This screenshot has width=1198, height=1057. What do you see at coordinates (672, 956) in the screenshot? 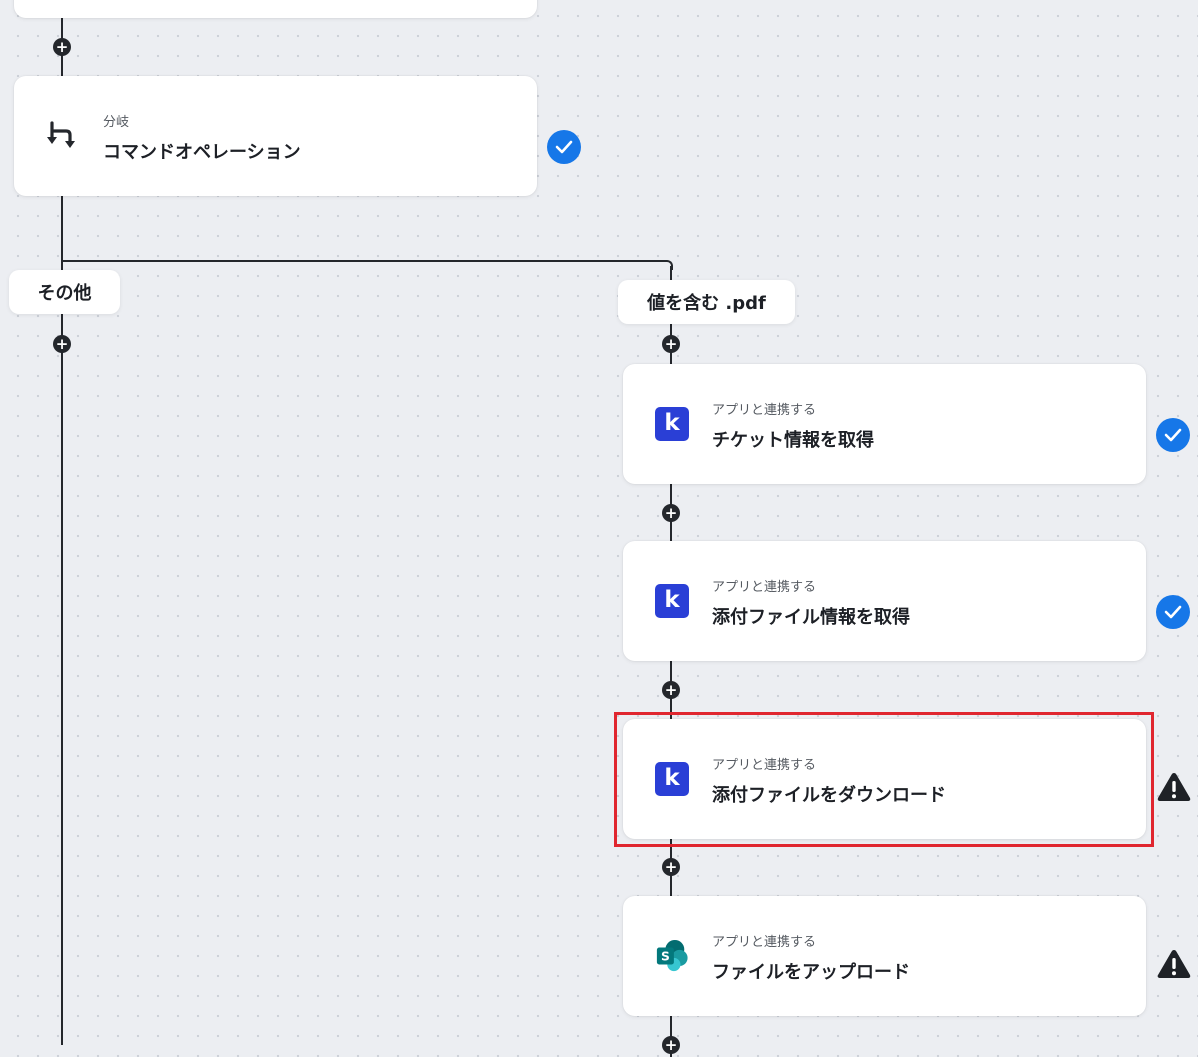
I see `sharepoint-icon: S` at bounding box center [672, 956].